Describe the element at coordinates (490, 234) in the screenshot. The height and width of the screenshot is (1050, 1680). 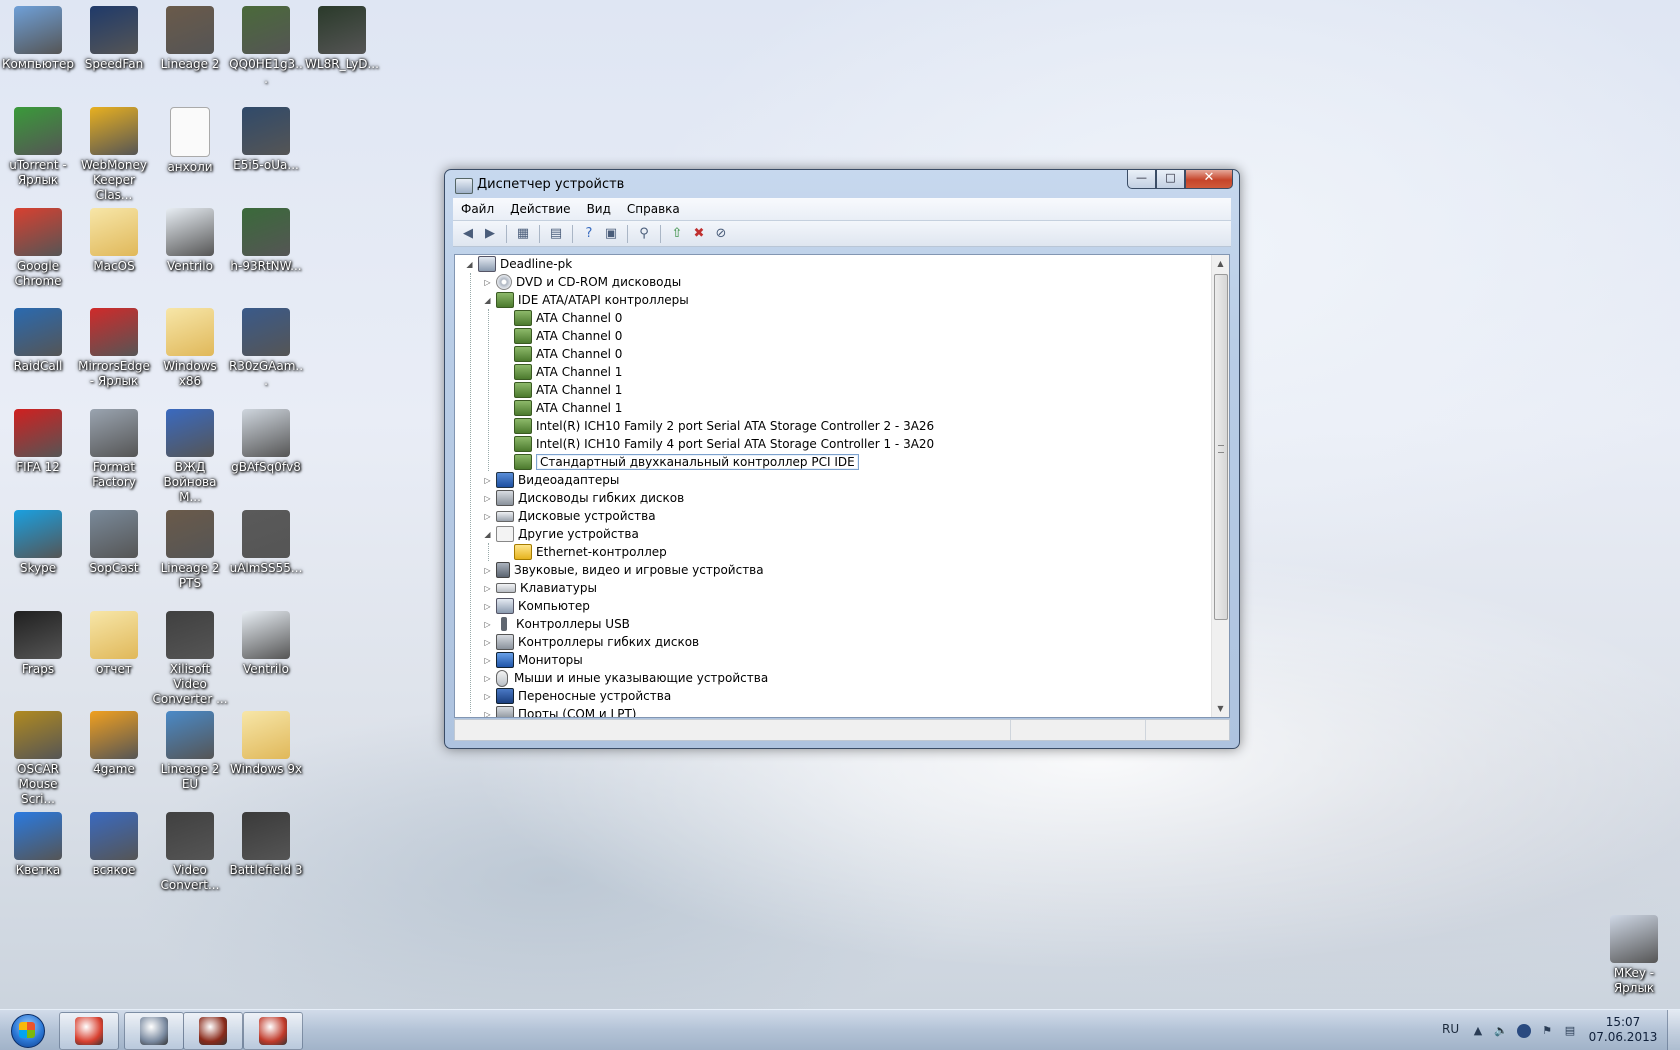
I see `forward-icon: ▶` at that location.